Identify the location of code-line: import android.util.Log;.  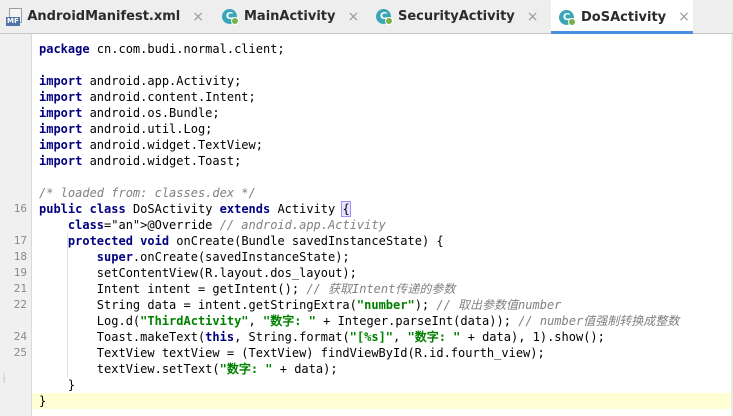
(382, 129).